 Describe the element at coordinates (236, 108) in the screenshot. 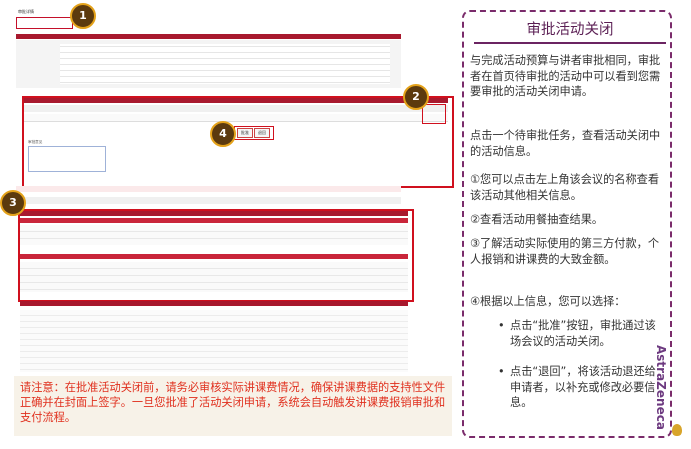

I see `pending-table-head` at that location.